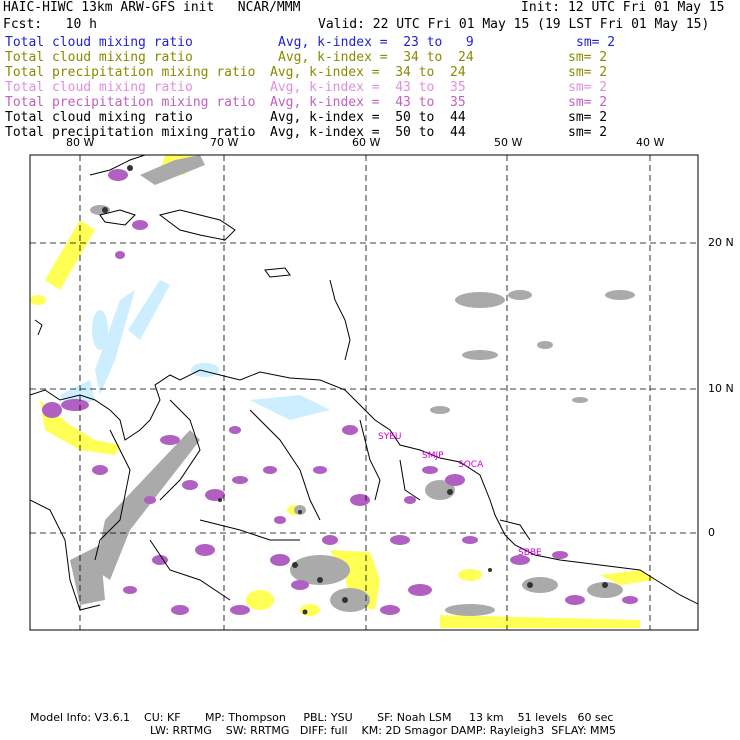 The image size is (740, 740). Describe the element at coordinates (530, 553) in the screenshot. I see `station-sbbe: SBBE` at that location.